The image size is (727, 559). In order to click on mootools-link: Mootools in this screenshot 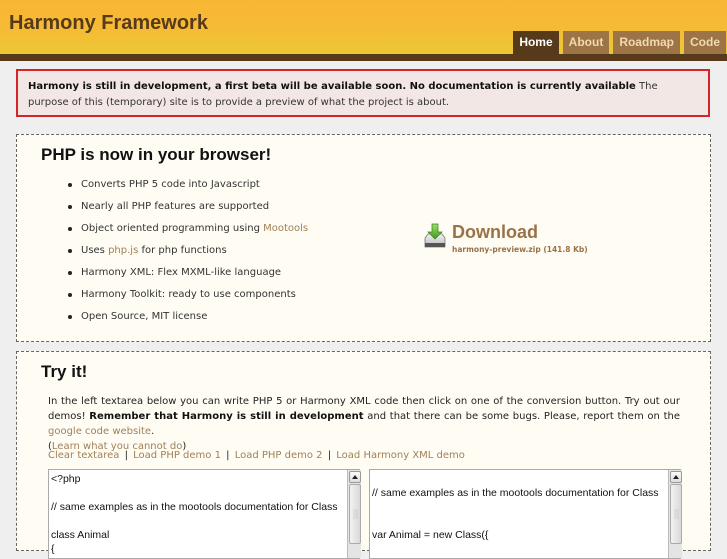, I will do `click(285, 228)`.